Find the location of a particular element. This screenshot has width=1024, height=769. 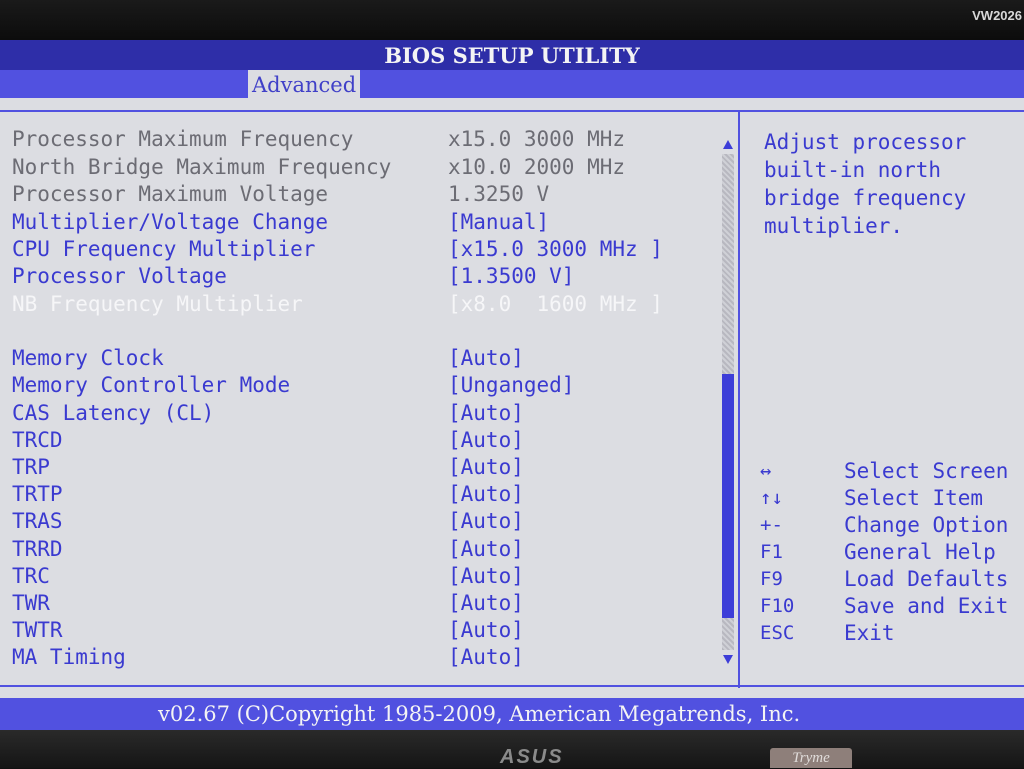

setting-row: TRAS [Auto] is located at coordinates (357, 521).